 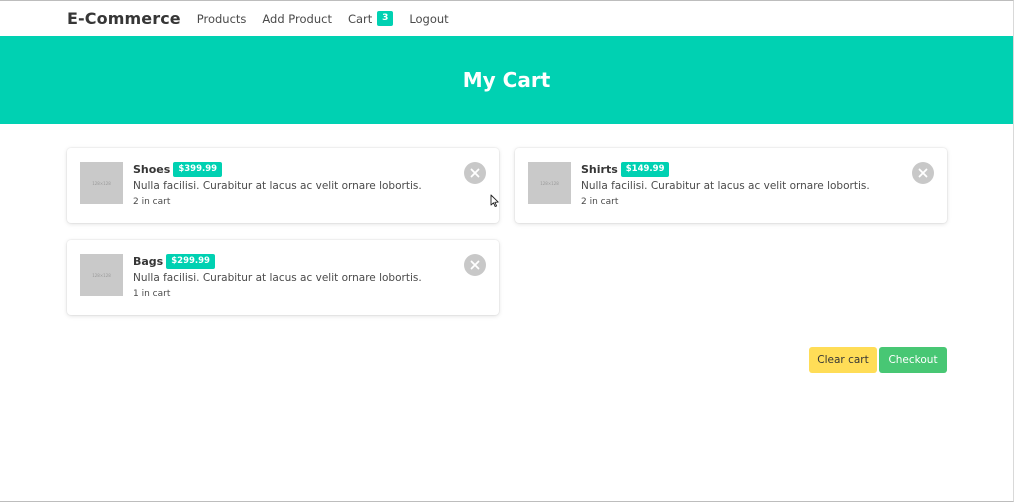 I want to click on cart-item-header: Shirts $149.99, so click(x=625, y=169).